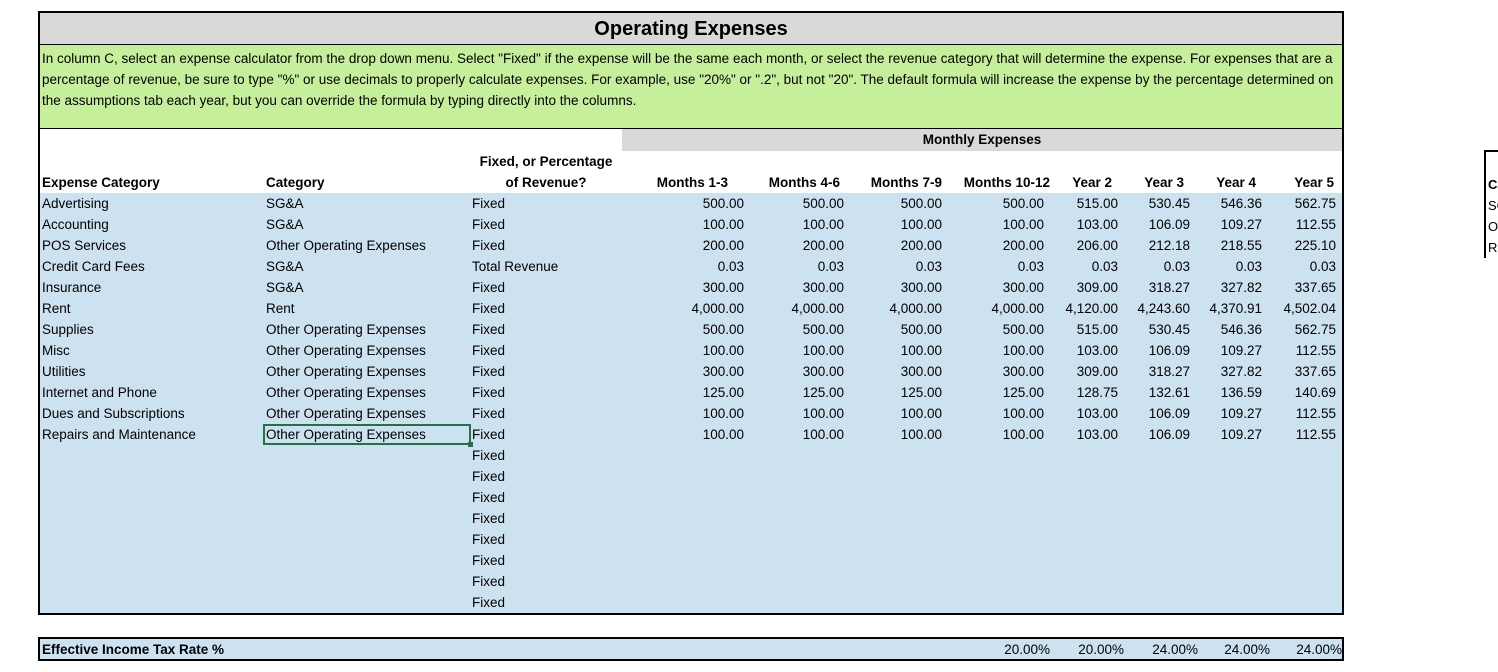 The image size is (1498, 672). What do you see at coordinates (1228, 287) in the screenshot?
I see `cell-year-4: 327.82` at bounding box center [1228, 287].